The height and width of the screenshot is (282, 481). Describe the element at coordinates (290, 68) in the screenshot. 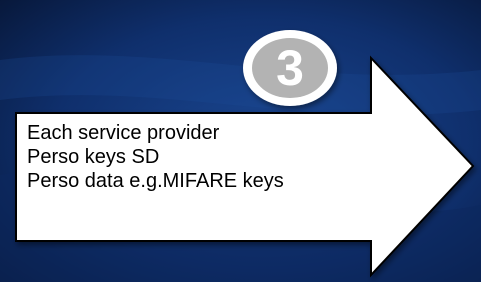

I see `step-number: 3` at that location.